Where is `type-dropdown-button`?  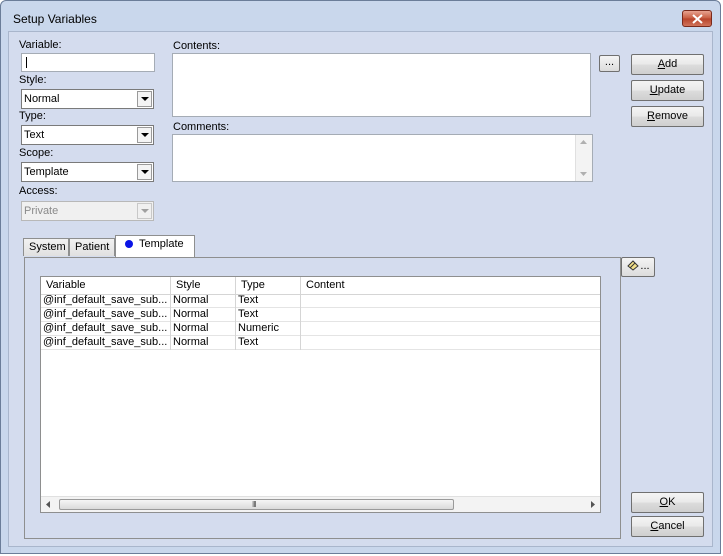
type-dropdown-button is located at coordinates (144, 135).